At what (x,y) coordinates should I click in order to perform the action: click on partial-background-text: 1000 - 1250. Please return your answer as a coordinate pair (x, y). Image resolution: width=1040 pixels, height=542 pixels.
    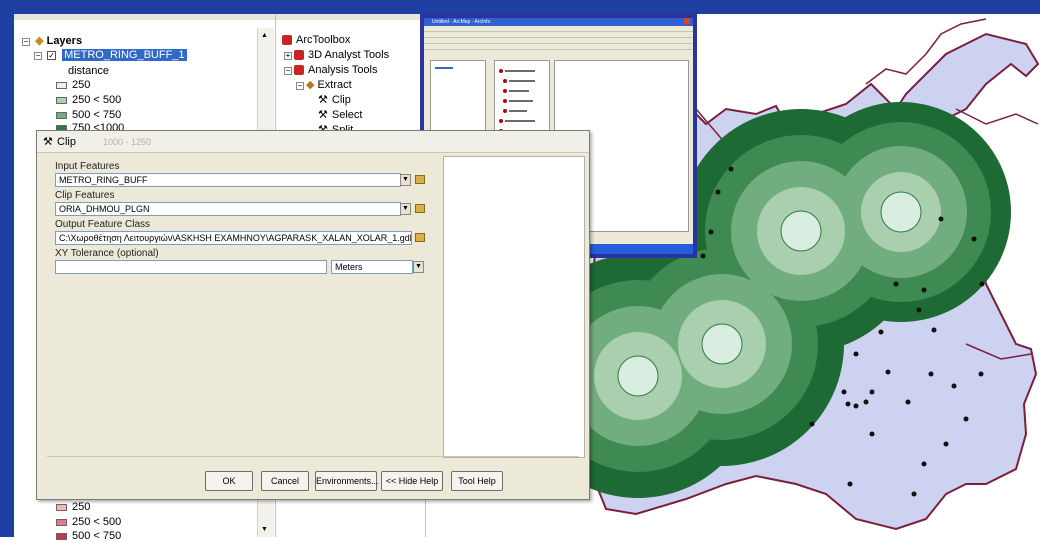
    Looking at the image, I should click on (127, 142).